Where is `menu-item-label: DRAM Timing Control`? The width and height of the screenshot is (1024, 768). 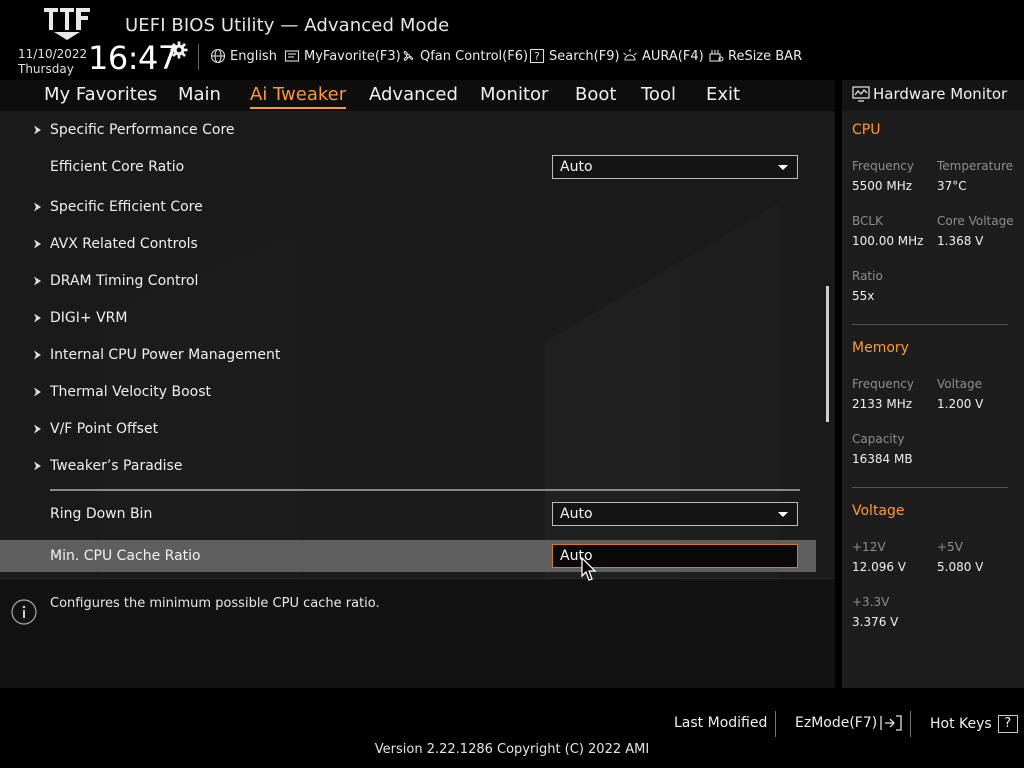 menu-item-label: DRAM Timing Control is located at coordinates (124, 281).